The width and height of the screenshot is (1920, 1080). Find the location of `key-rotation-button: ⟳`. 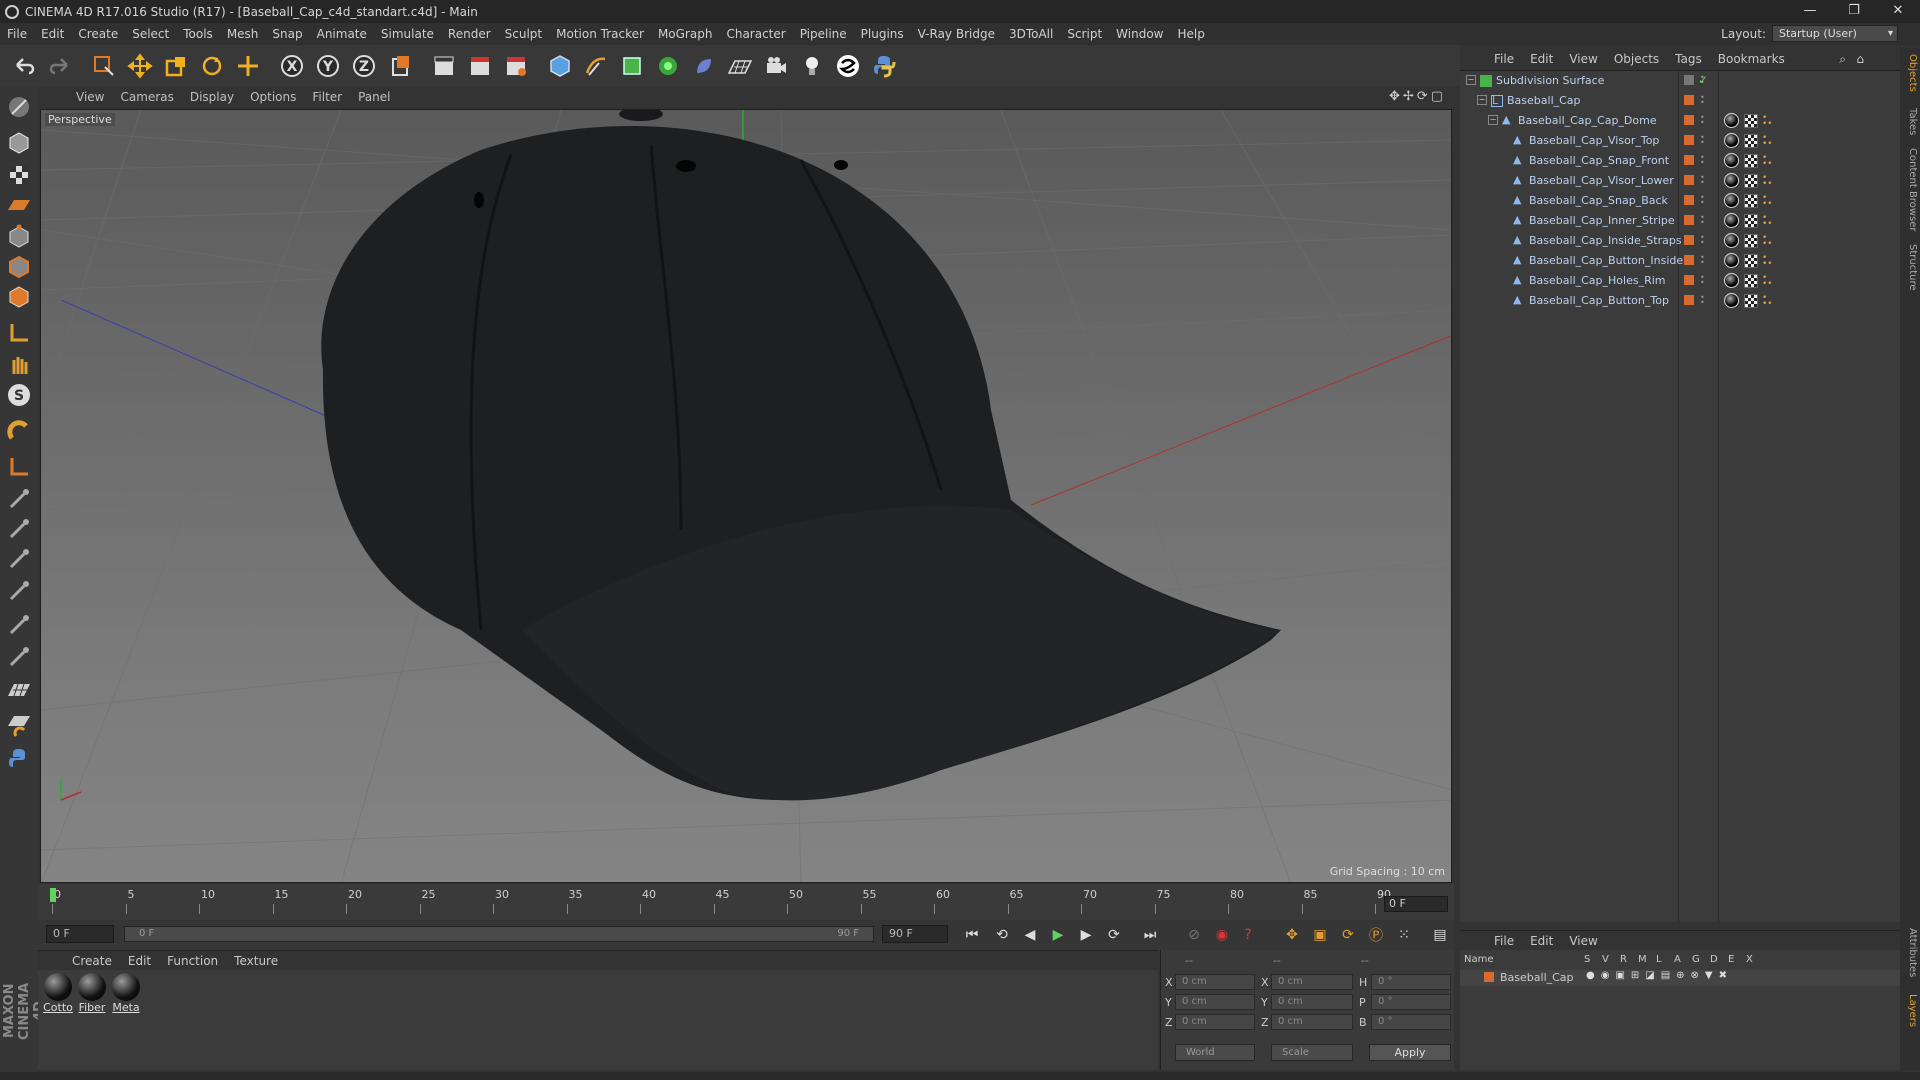

key-rotation-button: ⟳ is located at coordinates (1348, 935).